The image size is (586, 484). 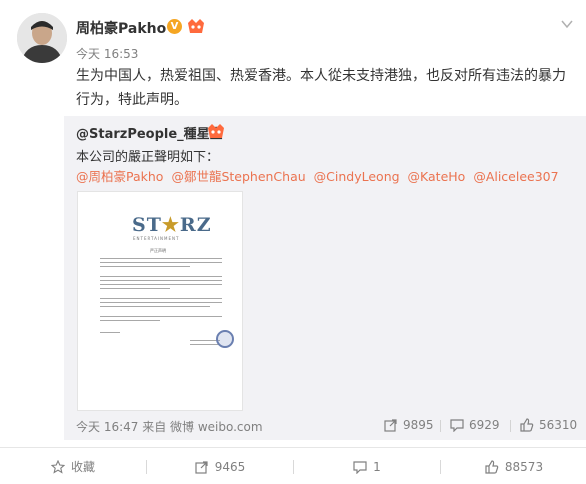 I want to click on repost-footer: 今天 16:47 来自 微博 weibo.com, so click(x=169, y=426).